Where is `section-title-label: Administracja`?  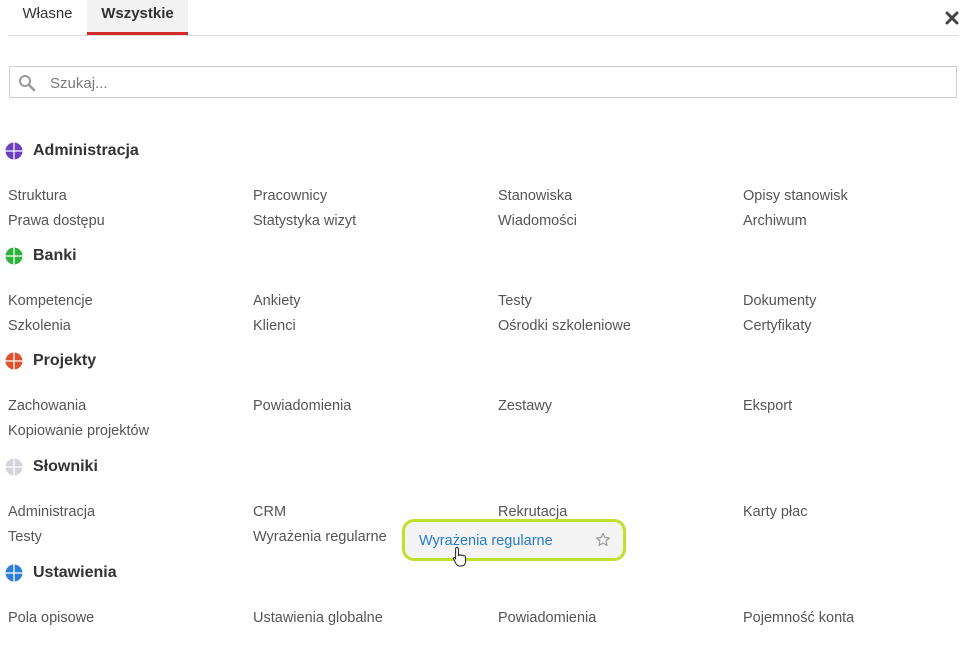
section-title-label: Administracja is located at coordinates (86, 150).